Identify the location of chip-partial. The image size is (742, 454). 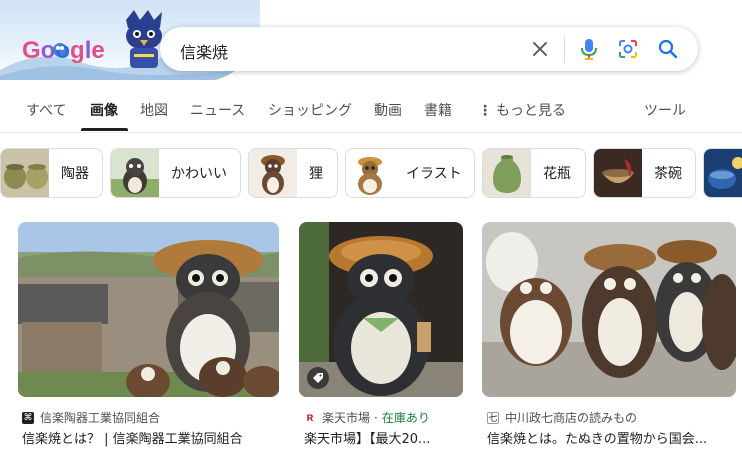
(722, 173).